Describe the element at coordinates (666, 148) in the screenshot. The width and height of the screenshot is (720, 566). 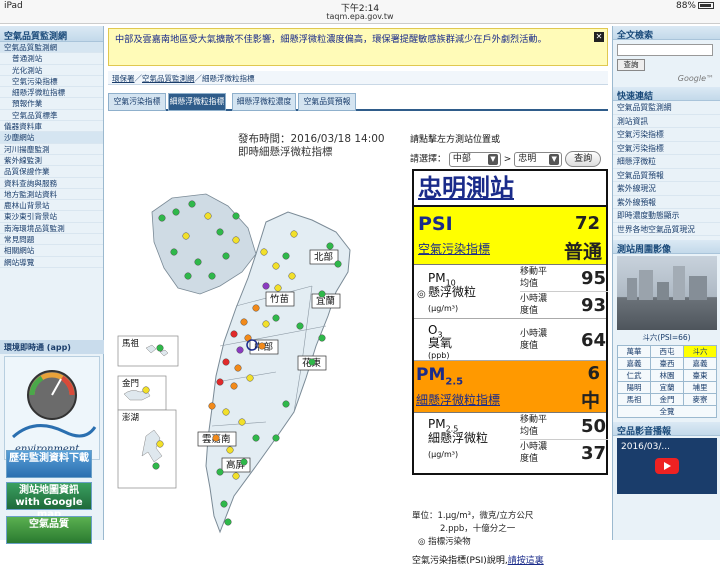
I see `quick-link-item: 空氣污染指標` at that location.